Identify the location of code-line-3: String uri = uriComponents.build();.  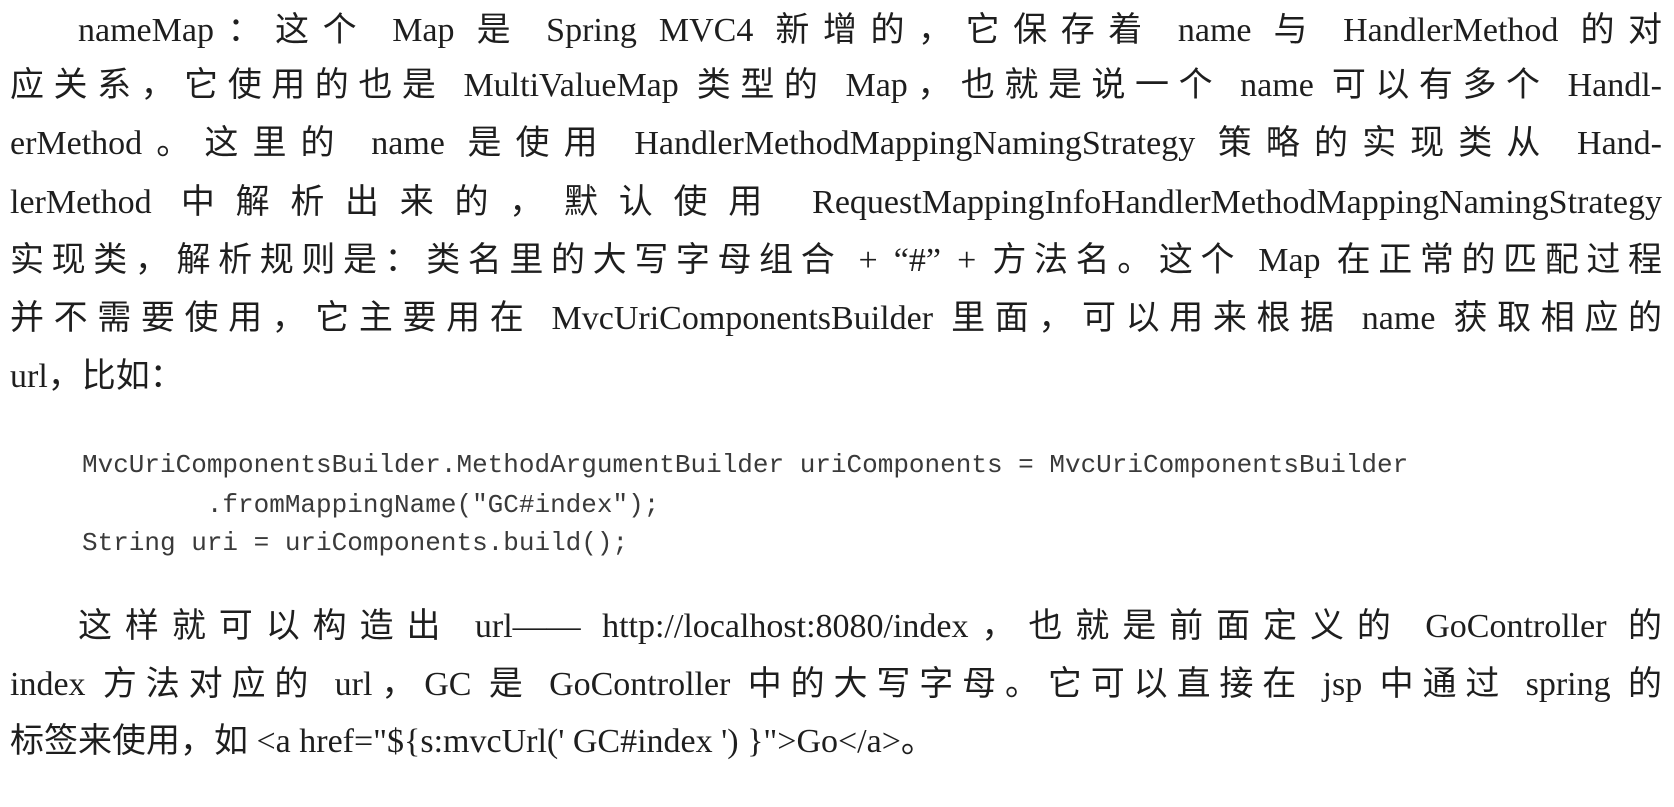
(355, 543).